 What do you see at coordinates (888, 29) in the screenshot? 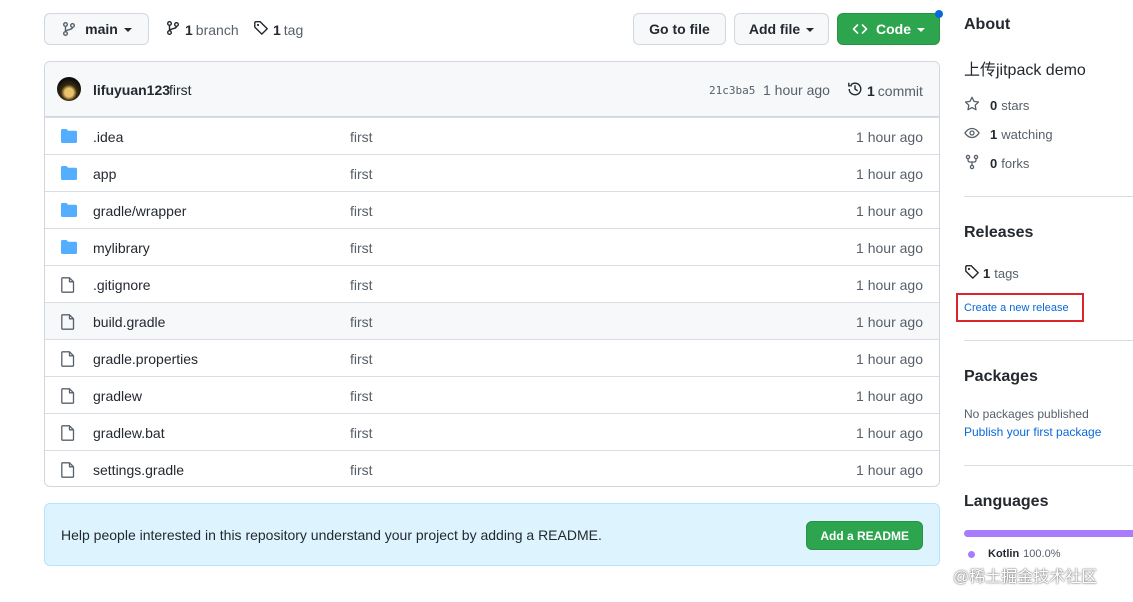
I see `code-button: Code` at bounding box center [888, 29].